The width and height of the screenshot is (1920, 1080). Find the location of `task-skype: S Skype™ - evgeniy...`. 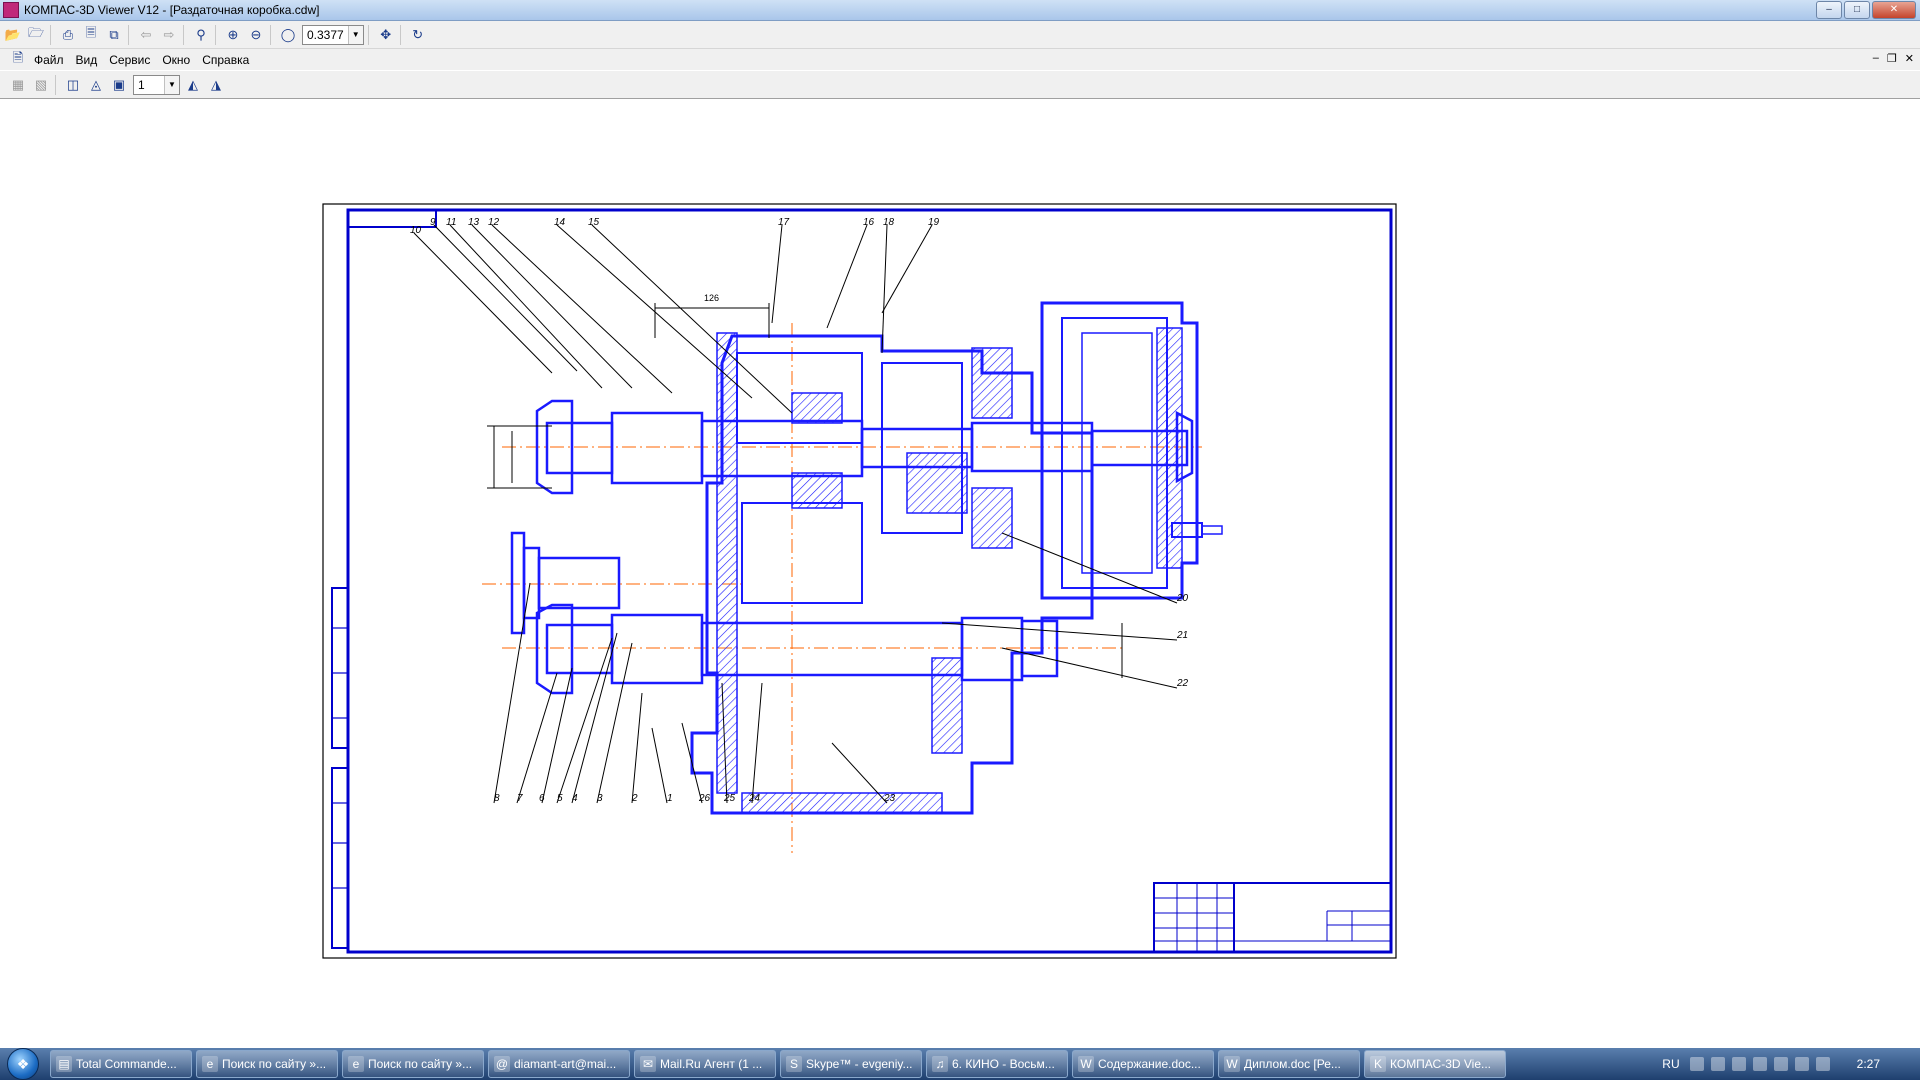

task-skype: S Skype™ - evgeniy... is located at coordinates (851, 1064).